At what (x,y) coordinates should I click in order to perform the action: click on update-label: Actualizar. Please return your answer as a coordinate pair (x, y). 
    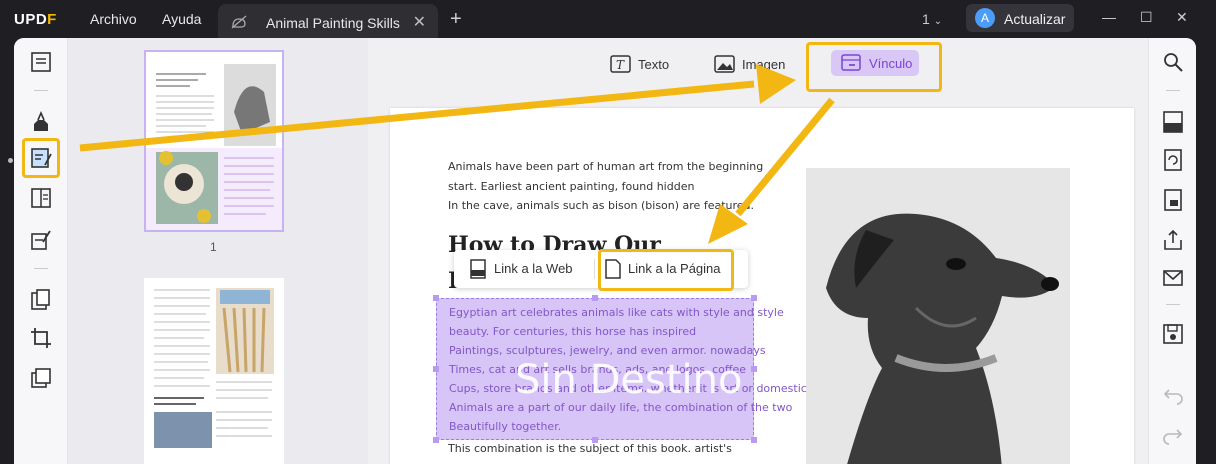
    Looking at the image, I should click on (1035, 19).